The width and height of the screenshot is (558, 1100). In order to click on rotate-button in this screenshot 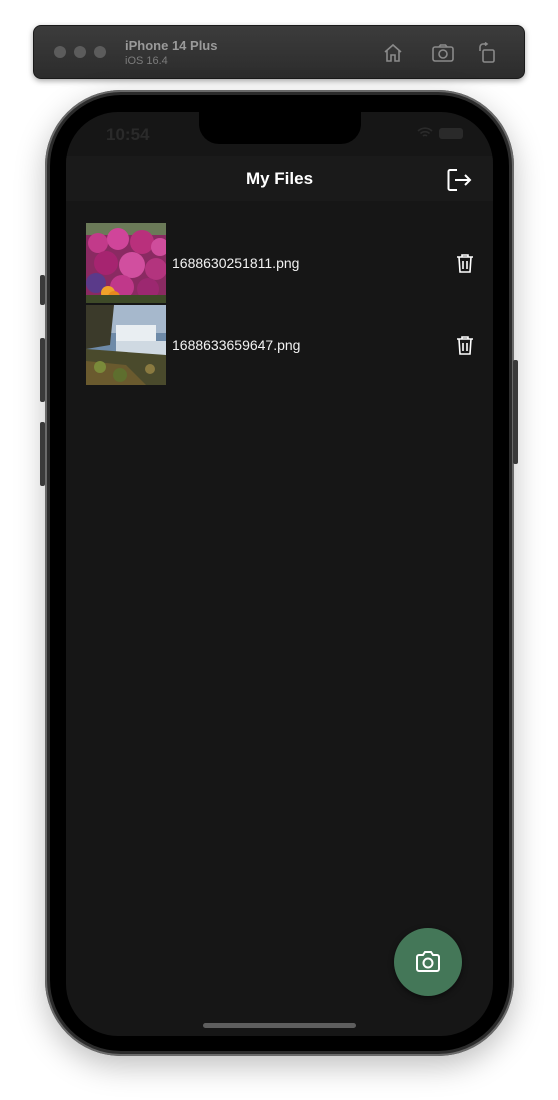, I will do `click(488, 53)`.